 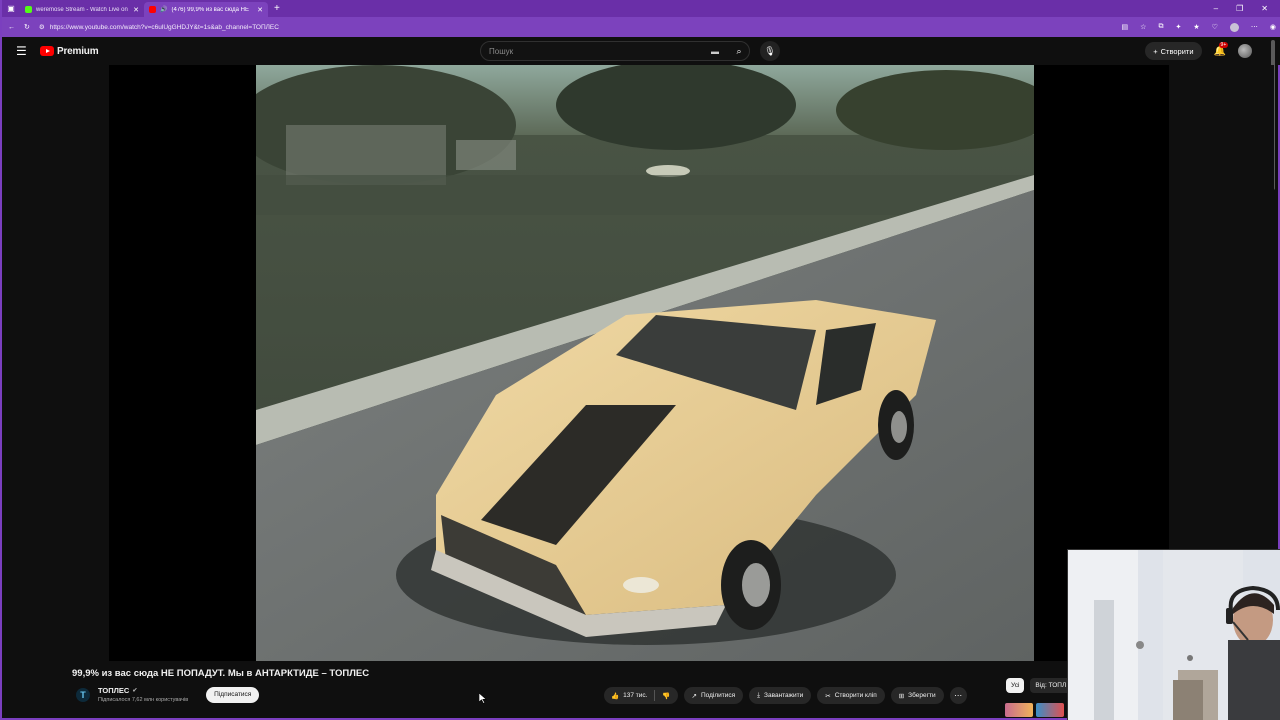 I want to click on channel-avatar: T, so click(x=83, y=694).